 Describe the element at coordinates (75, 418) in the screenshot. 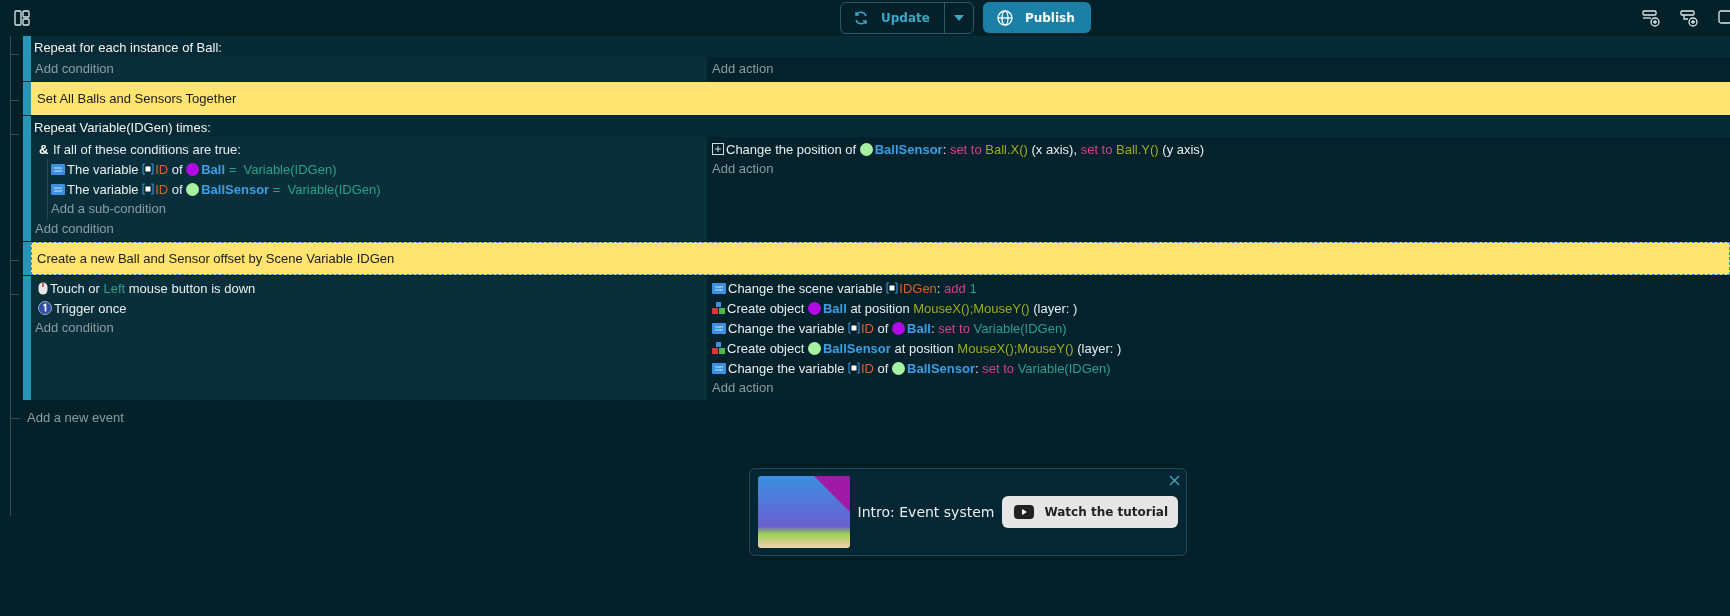

I see `add-new-event-link: Add a new event` at that location.